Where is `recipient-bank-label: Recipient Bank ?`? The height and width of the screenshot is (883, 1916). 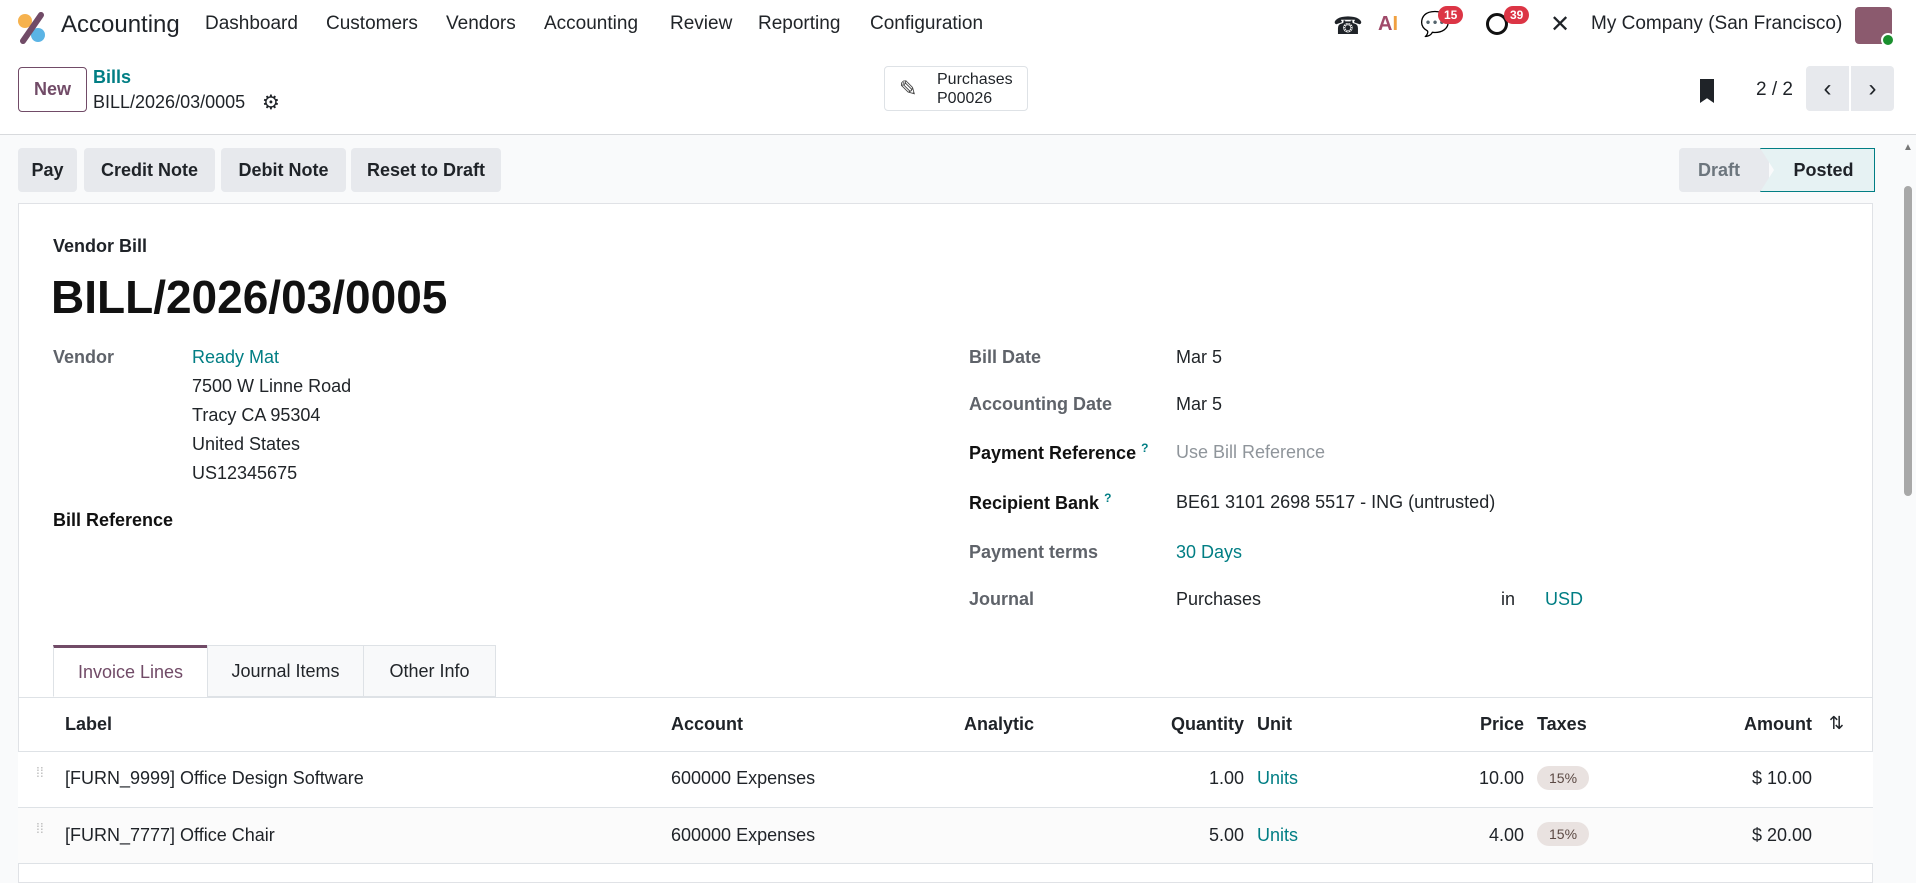
recipient-bank-label: Recipient Bank ? is located at coordinates (1040, 502).